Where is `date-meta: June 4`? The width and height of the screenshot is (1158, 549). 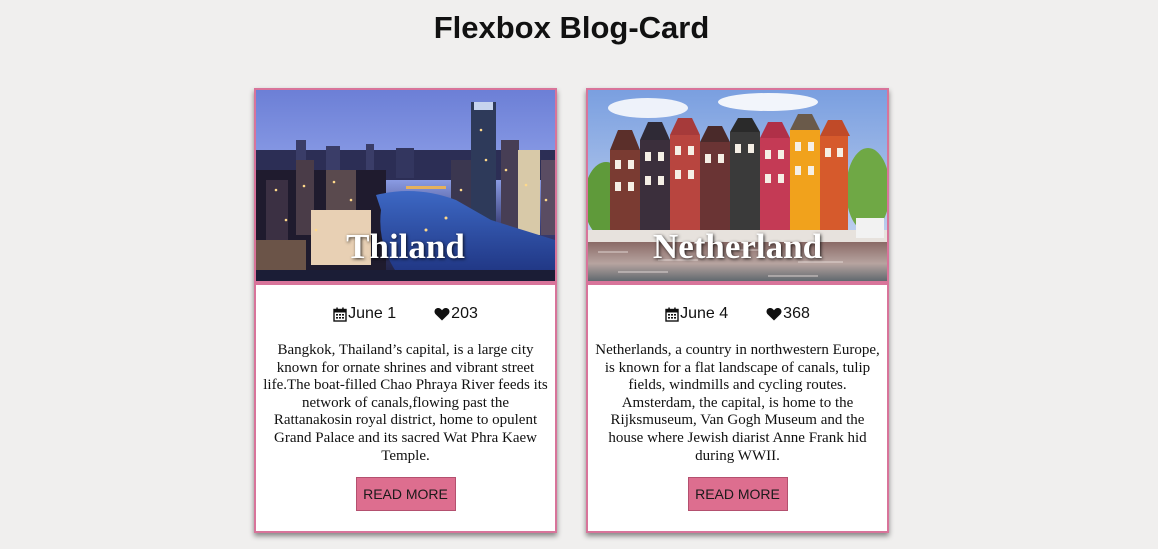 date-meta: June 4 is located at coordinates (696, 314).